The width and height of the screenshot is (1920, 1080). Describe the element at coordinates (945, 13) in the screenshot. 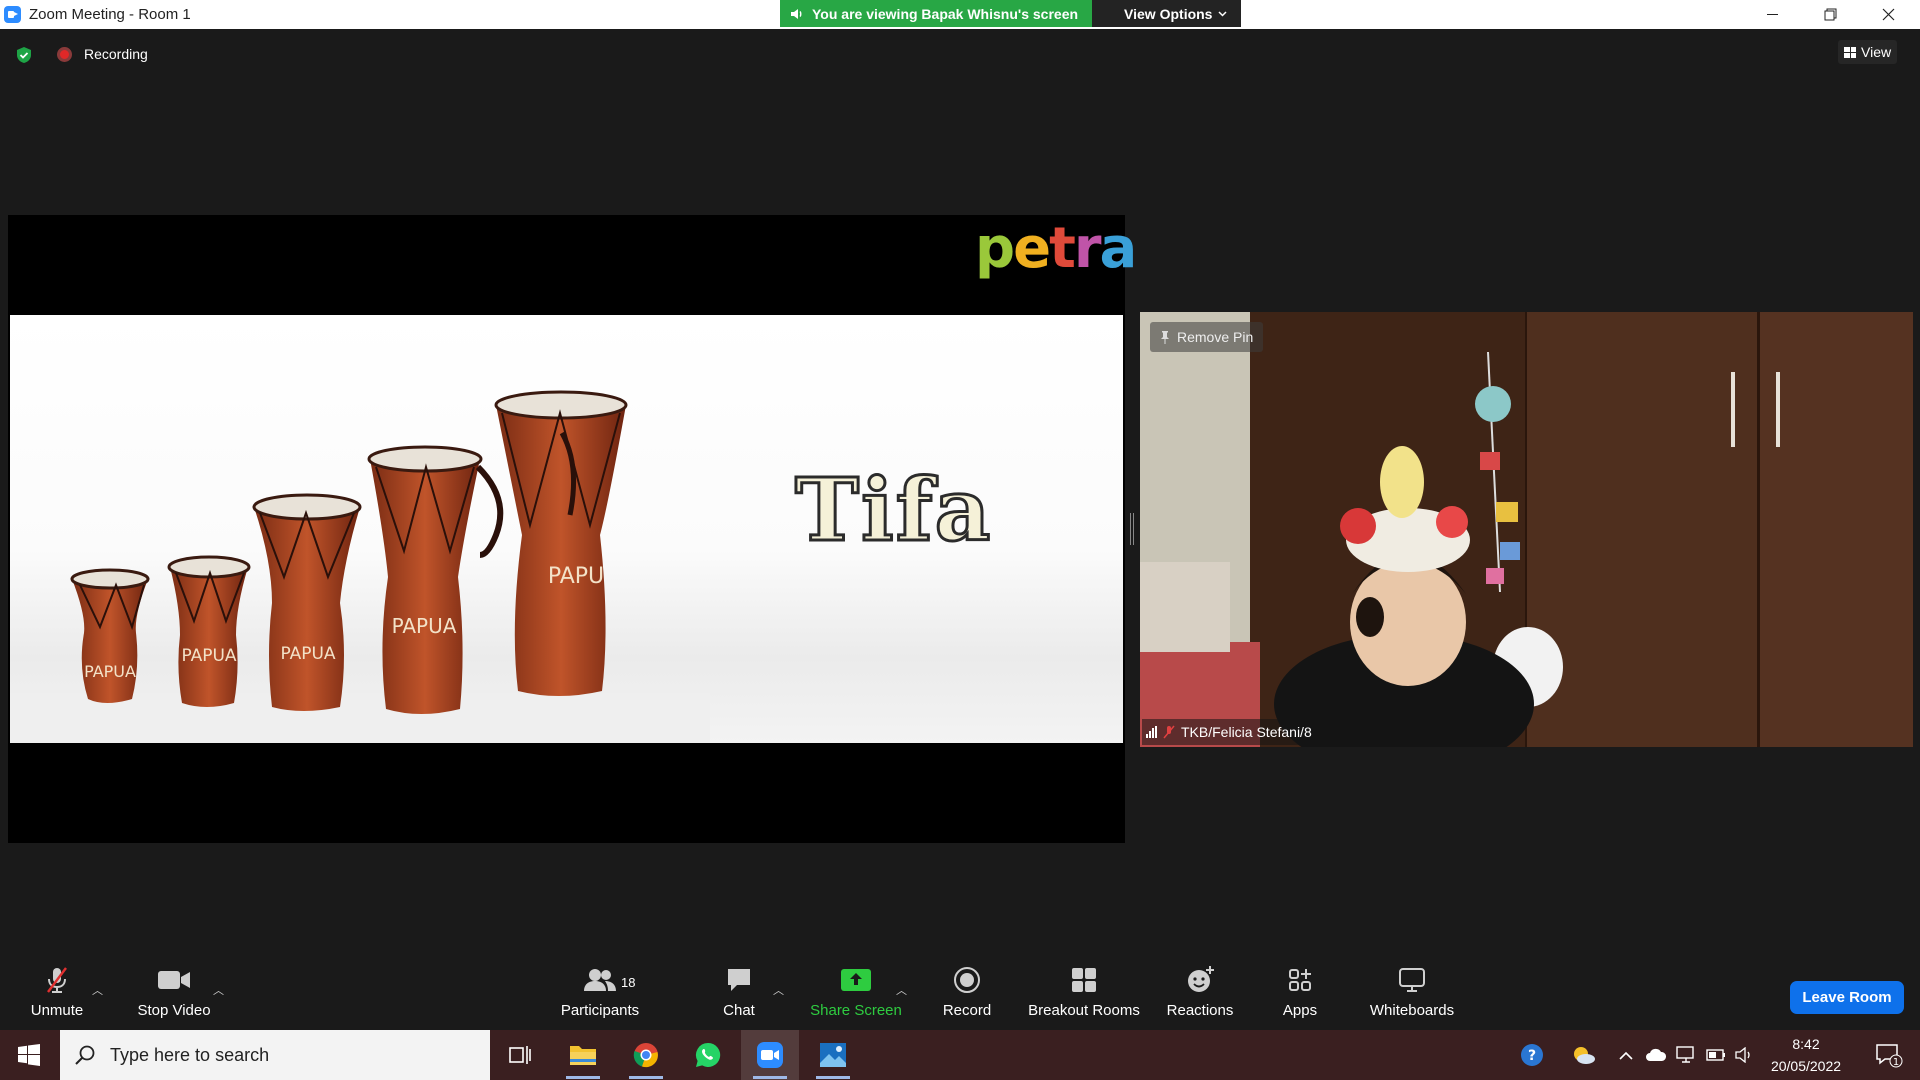

I see `viewing-screen-text: You are viewing Bapak Whisnu's screen` at that location.